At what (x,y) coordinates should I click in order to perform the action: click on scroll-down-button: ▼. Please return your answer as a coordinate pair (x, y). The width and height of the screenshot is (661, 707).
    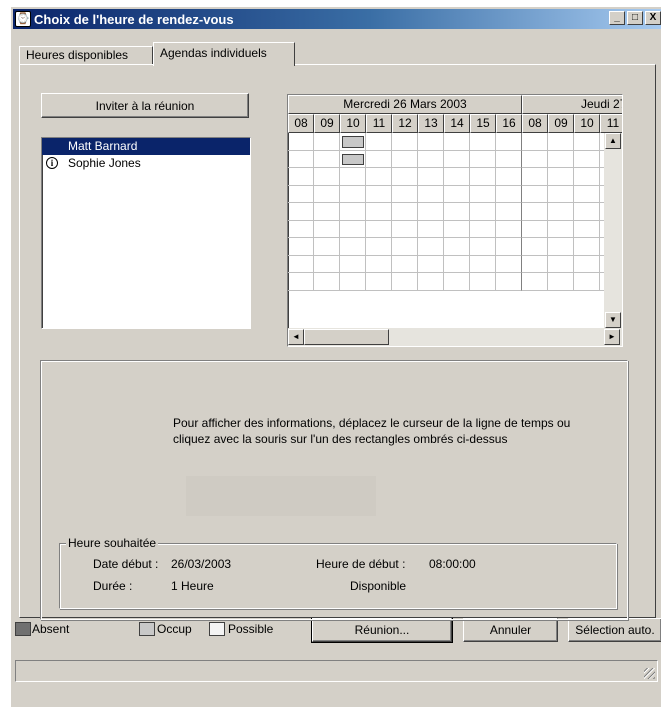
    Looking at the image, I should click on (613, 320).